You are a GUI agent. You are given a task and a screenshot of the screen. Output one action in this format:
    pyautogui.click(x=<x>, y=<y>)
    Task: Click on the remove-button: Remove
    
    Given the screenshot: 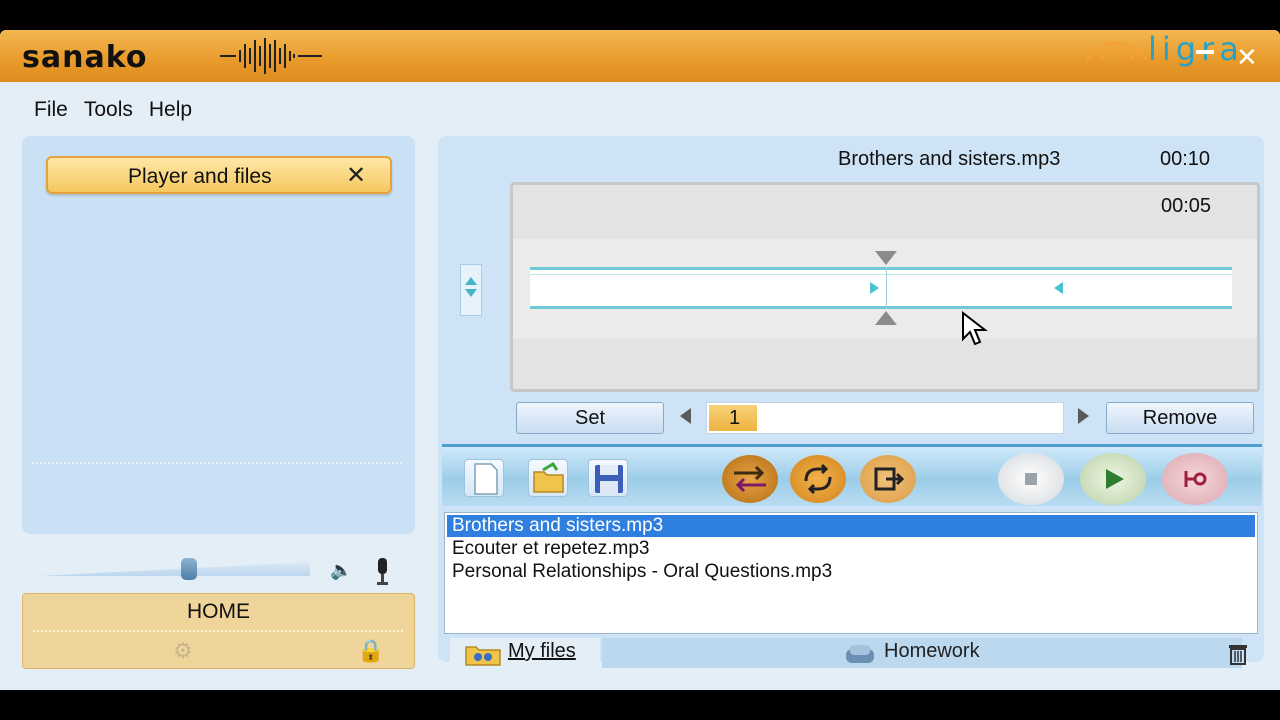 What is the action you would take?
    pyautogui.click(x=1180, y=418)
    